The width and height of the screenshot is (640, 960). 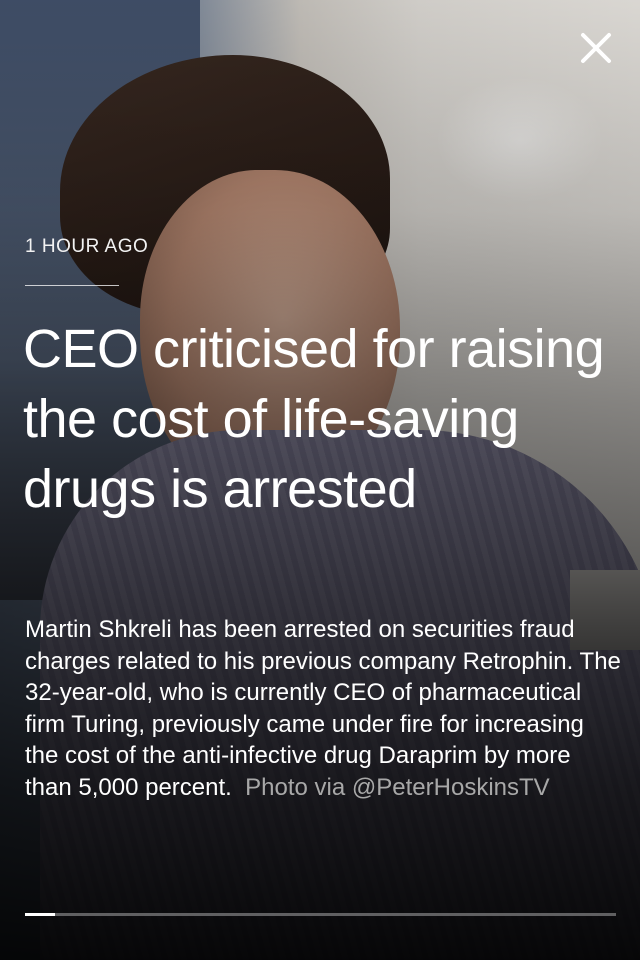 I want to click on photo-credit: Photo via @PeterHoskinsTV, so click(x=397, y=787).